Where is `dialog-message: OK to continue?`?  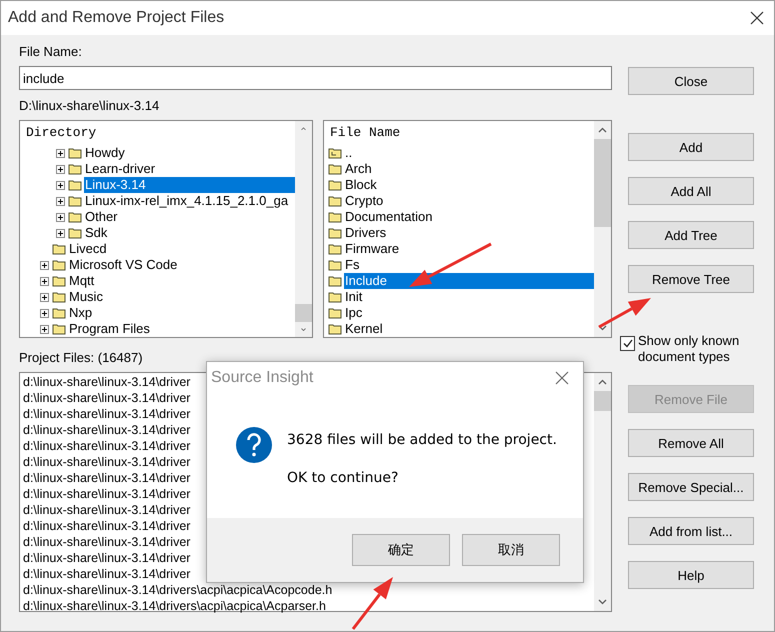 dialog-message: OK to continue? is located at coordinates (343, 478).